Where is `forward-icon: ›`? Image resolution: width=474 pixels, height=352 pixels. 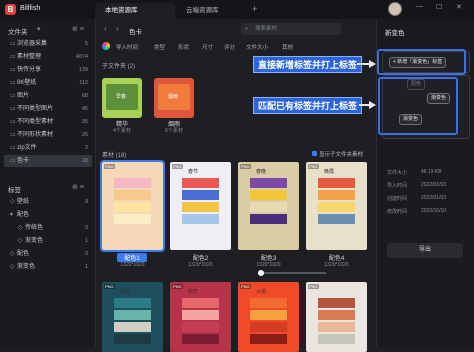
forward-icon: › is located at coordinates (117, 28).